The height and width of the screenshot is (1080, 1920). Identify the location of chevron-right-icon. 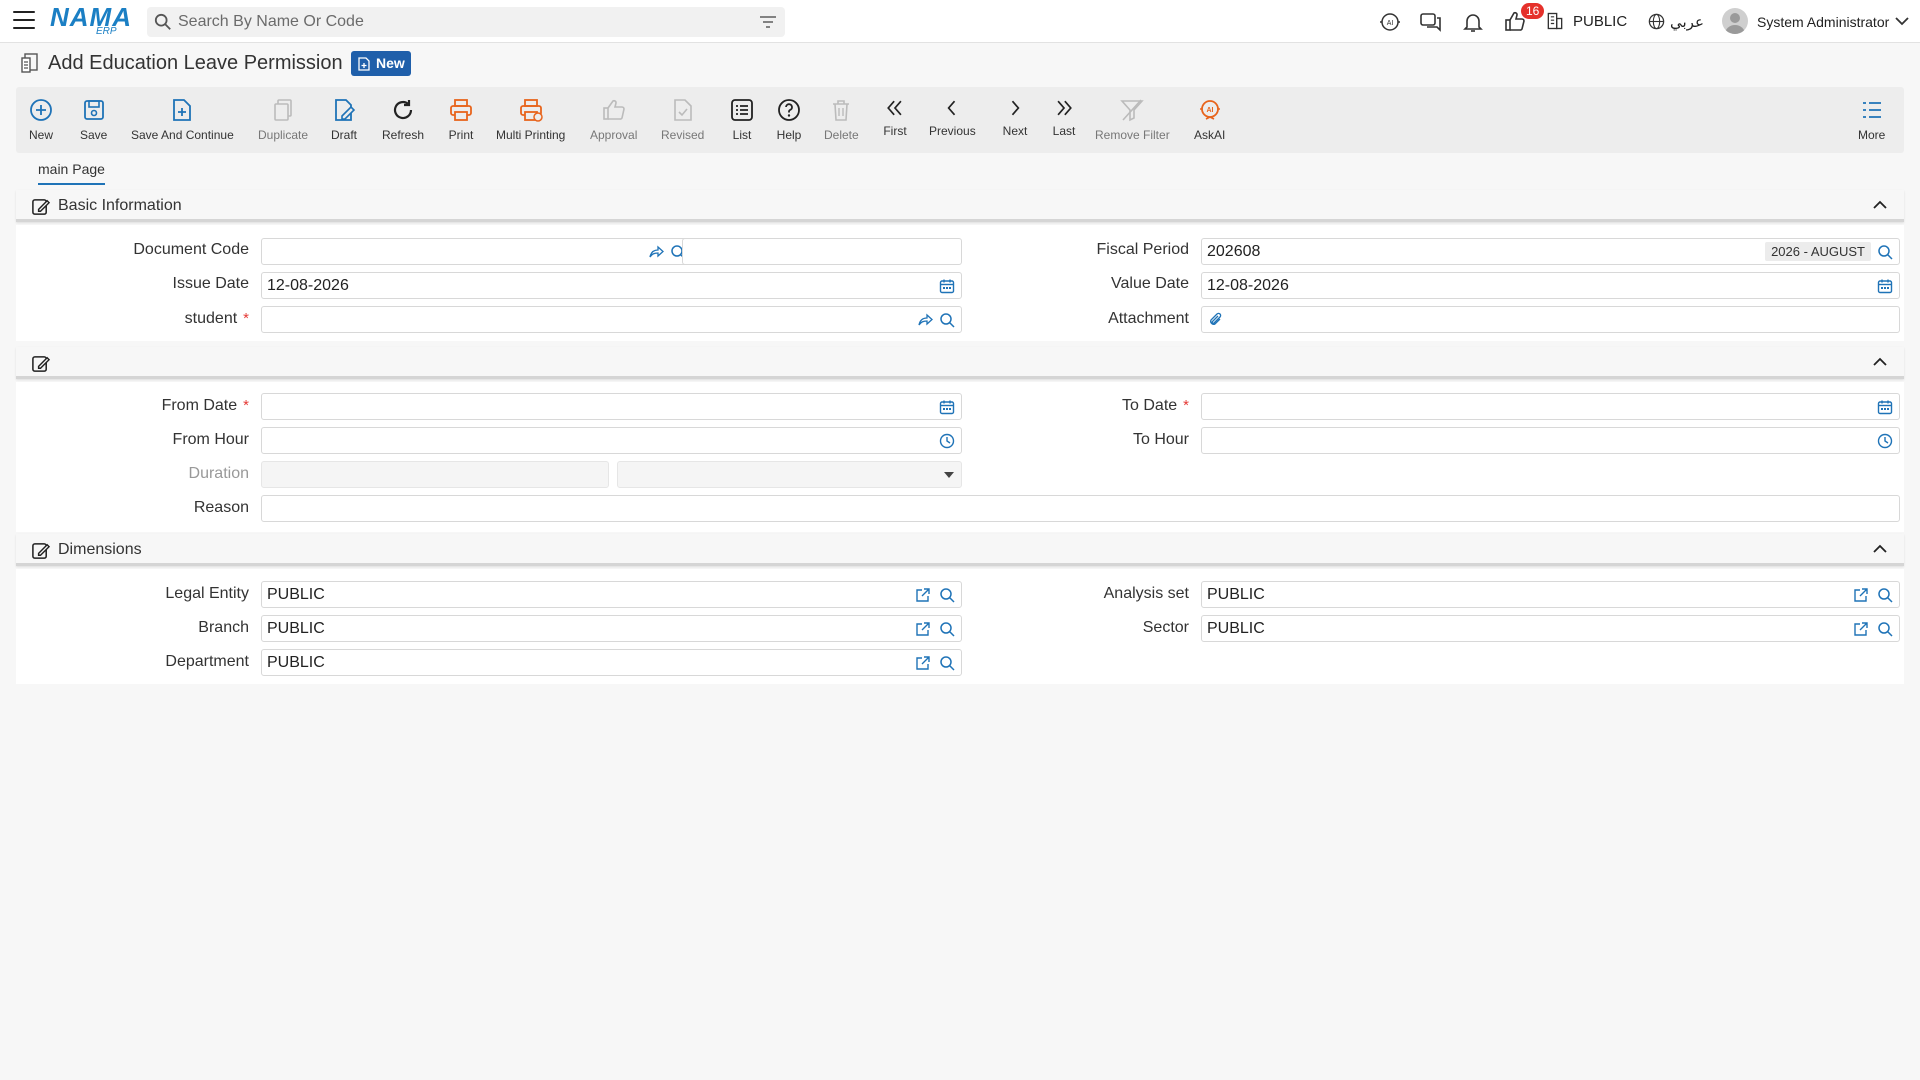
(1015, 108).